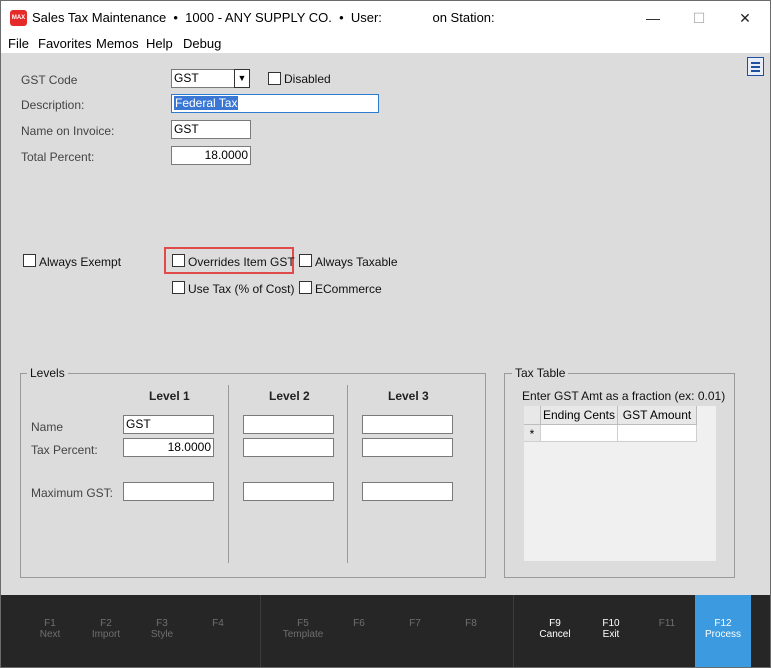  Describe the element at coordinates (168, 491) in the screenshot. I see `level-1-max-gst-field` at that location.